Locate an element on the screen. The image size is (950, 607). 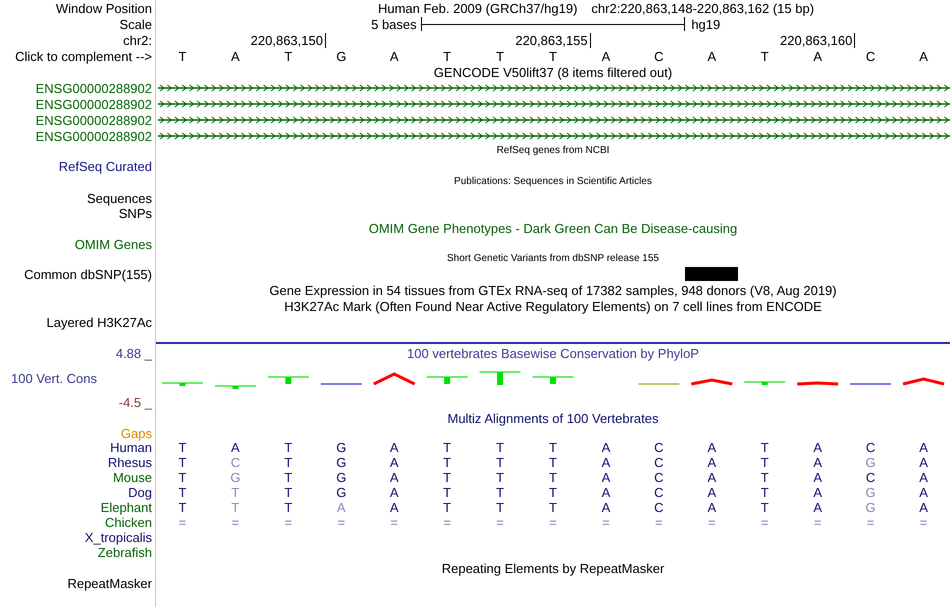
row-label: Scale is located at coordinates (135, 24).